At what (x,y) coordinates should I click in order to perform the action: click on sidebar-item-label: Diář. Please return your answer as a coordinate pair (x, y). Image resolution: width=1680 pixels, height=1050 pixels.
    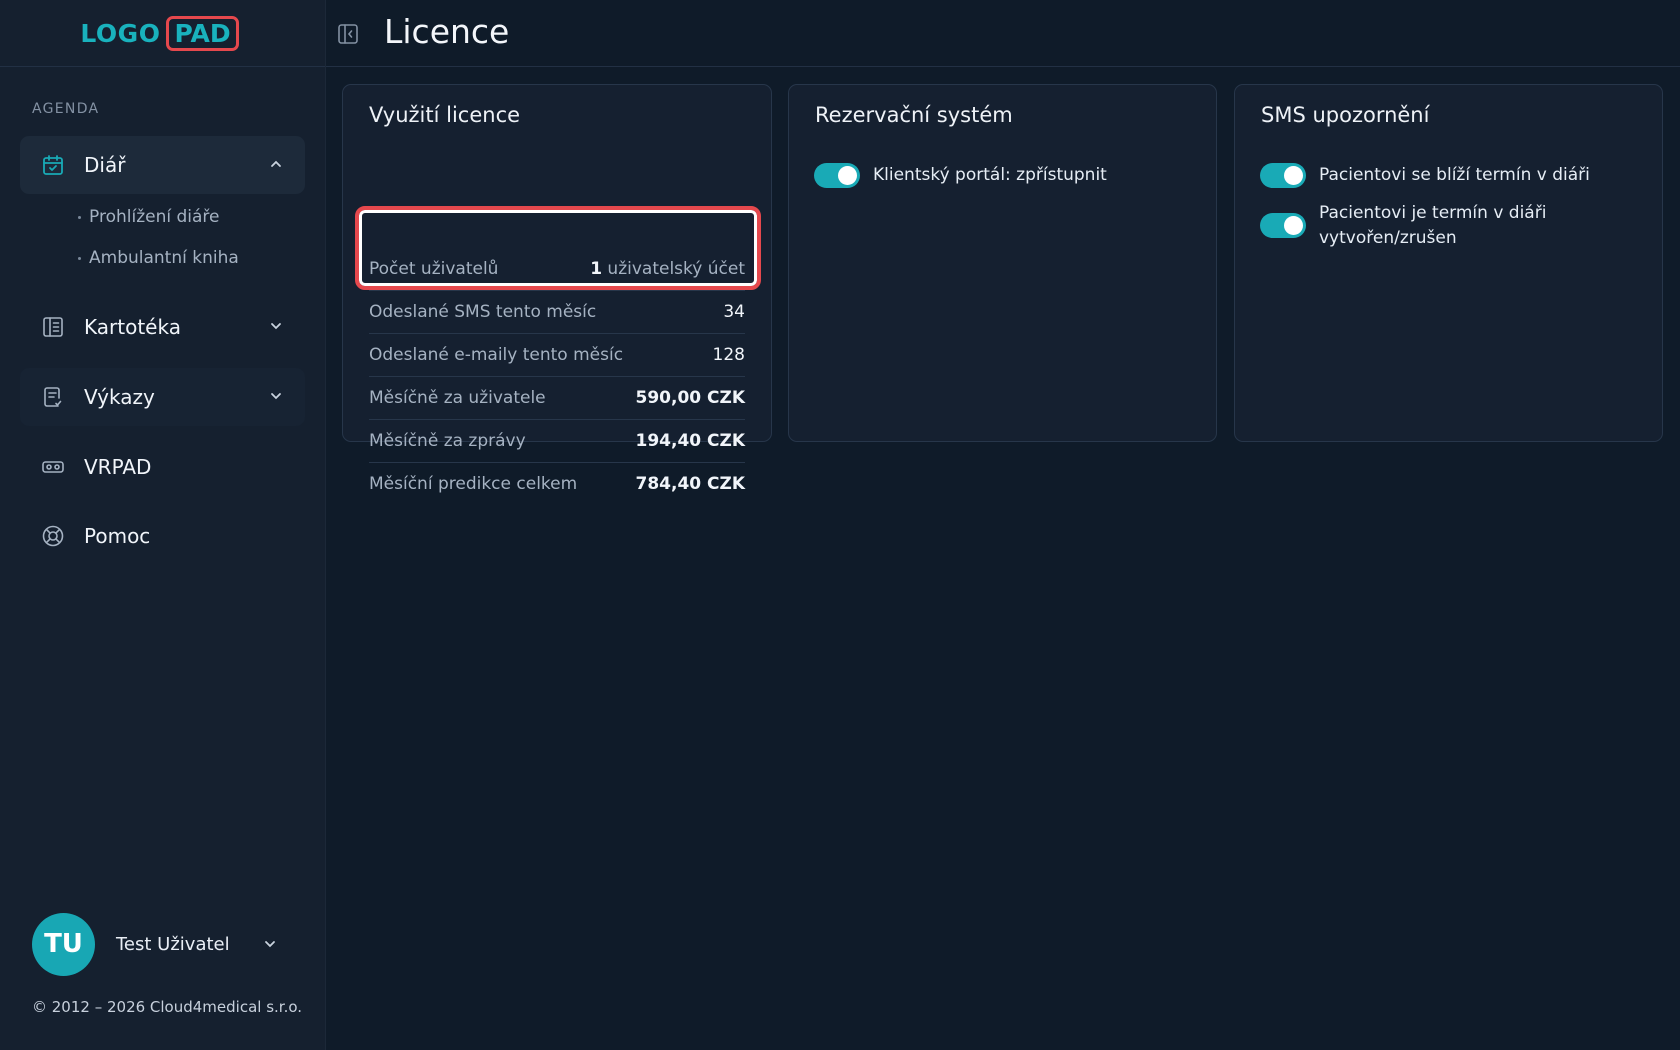
    Looking at the image, I should click on (105, 165).